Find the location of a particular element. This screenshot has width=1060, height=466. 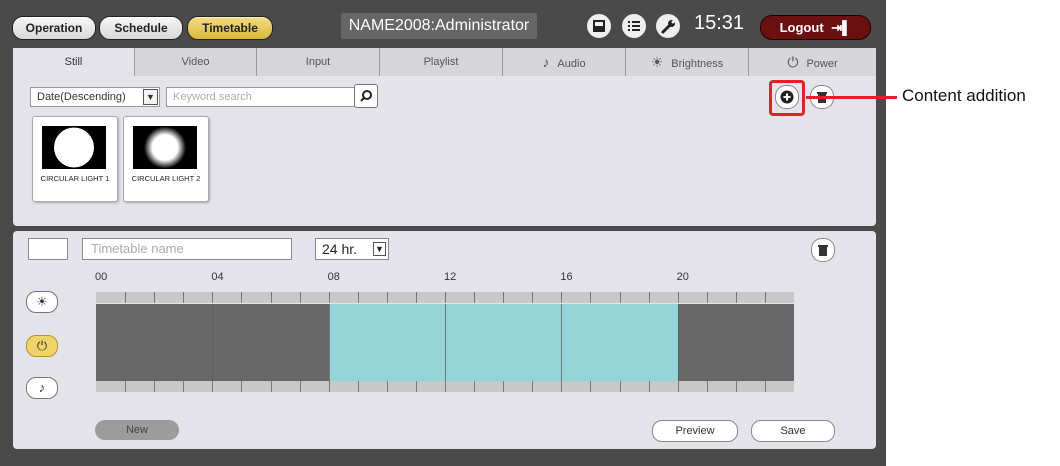

tab-video: Video is located at coordinates (196, 62).